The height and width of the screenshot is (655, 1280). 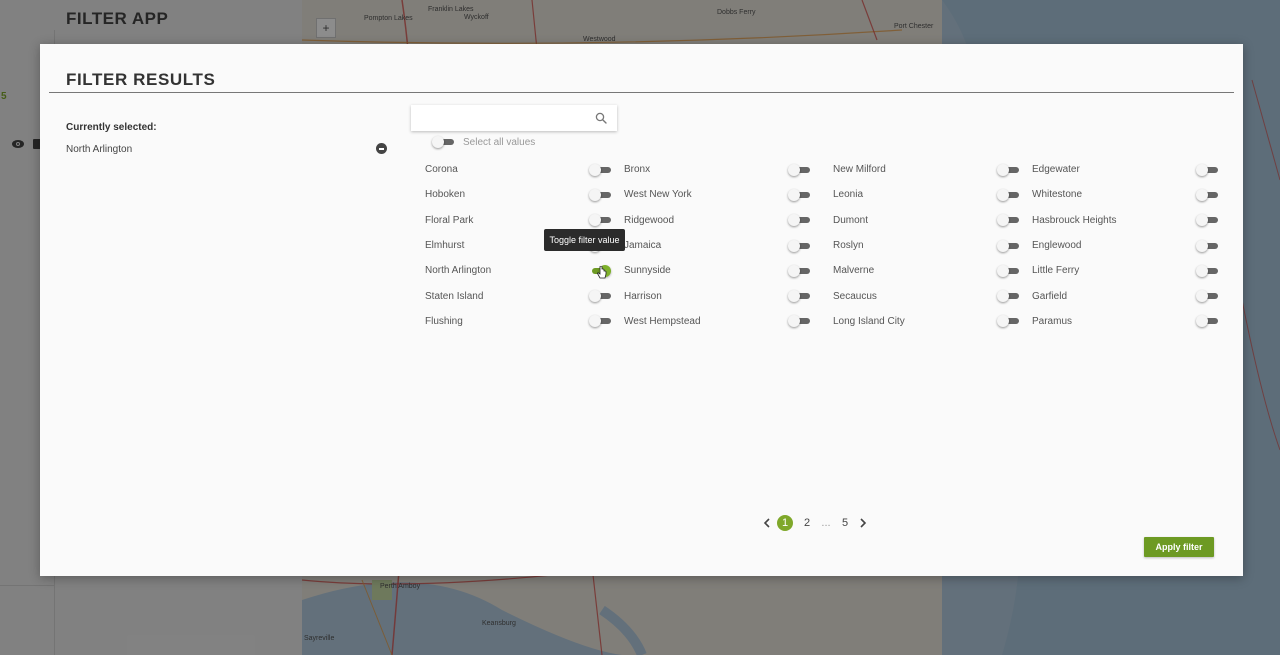 What do you see at coordinates (602, 272) in the screenshot?
I see `hand-cursor-icon` at bounding box center [602, 272].